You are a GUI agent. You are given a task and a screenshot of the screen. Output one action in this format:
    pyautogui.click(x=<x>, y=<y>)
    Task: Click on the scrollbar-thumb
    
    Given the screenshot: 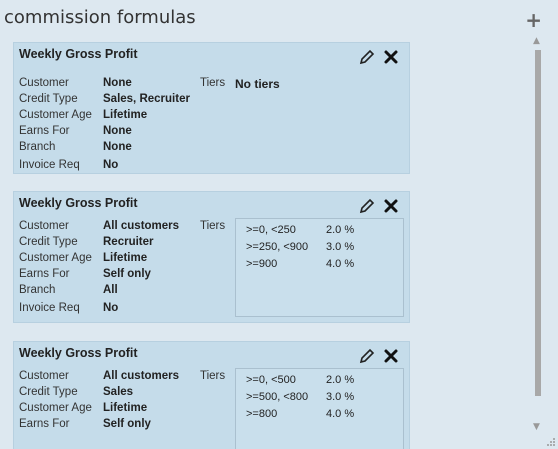 What is the action you would take?
    pyautogui.click(x=538, y=223)
    